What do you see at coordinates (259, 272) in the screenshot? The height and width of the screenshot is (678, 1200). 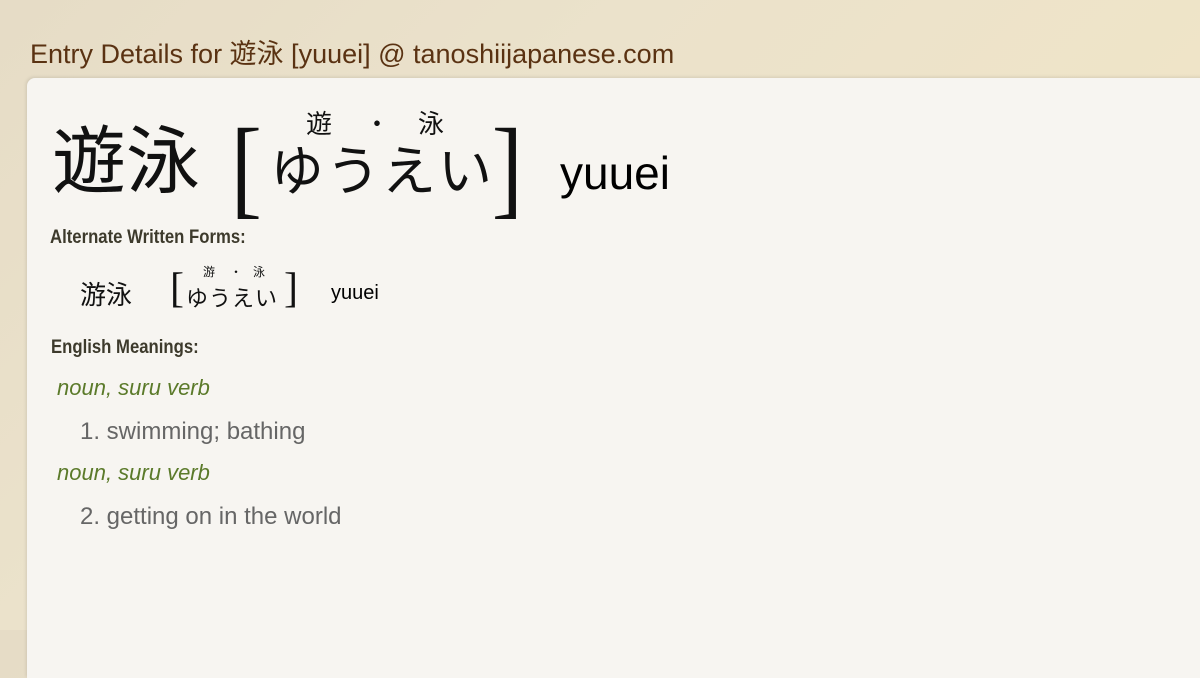 I see `alternate-furigana-2: 泳` at bounding box center [259, 272].